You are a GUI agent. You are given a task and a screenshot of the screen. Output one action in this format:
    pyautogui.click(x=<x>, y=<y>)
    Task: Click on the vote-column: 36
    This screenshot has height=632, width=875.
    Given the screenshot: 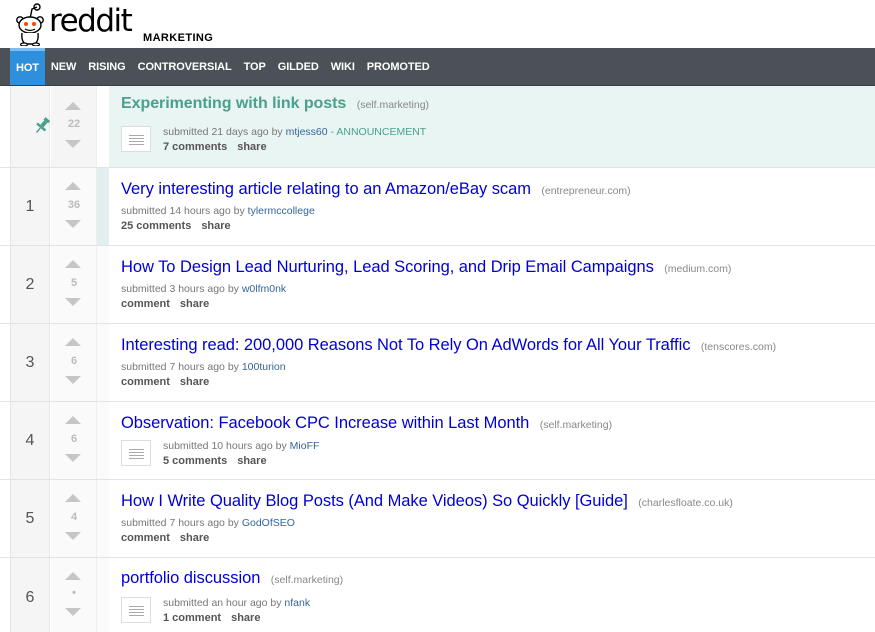 What is the action you would take?
    pyautogui.click(x=74, y=206)
    